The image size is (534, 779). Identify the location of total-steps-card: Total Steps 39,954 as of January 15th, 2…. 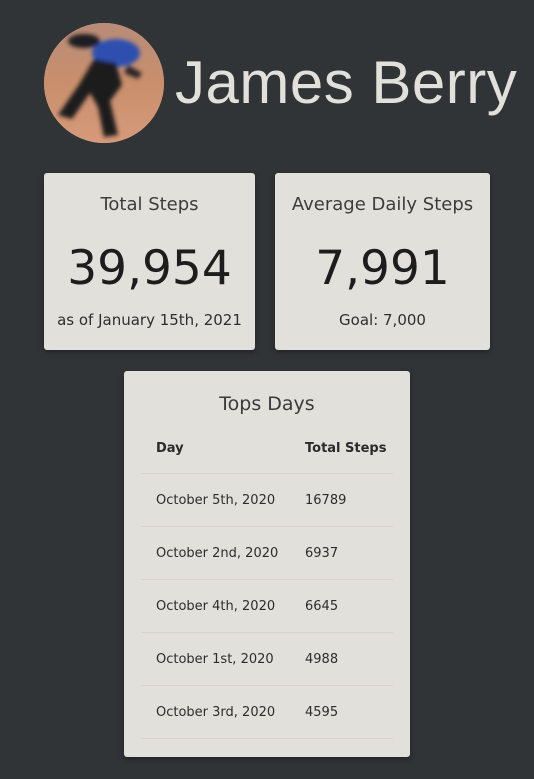
(149, 261).